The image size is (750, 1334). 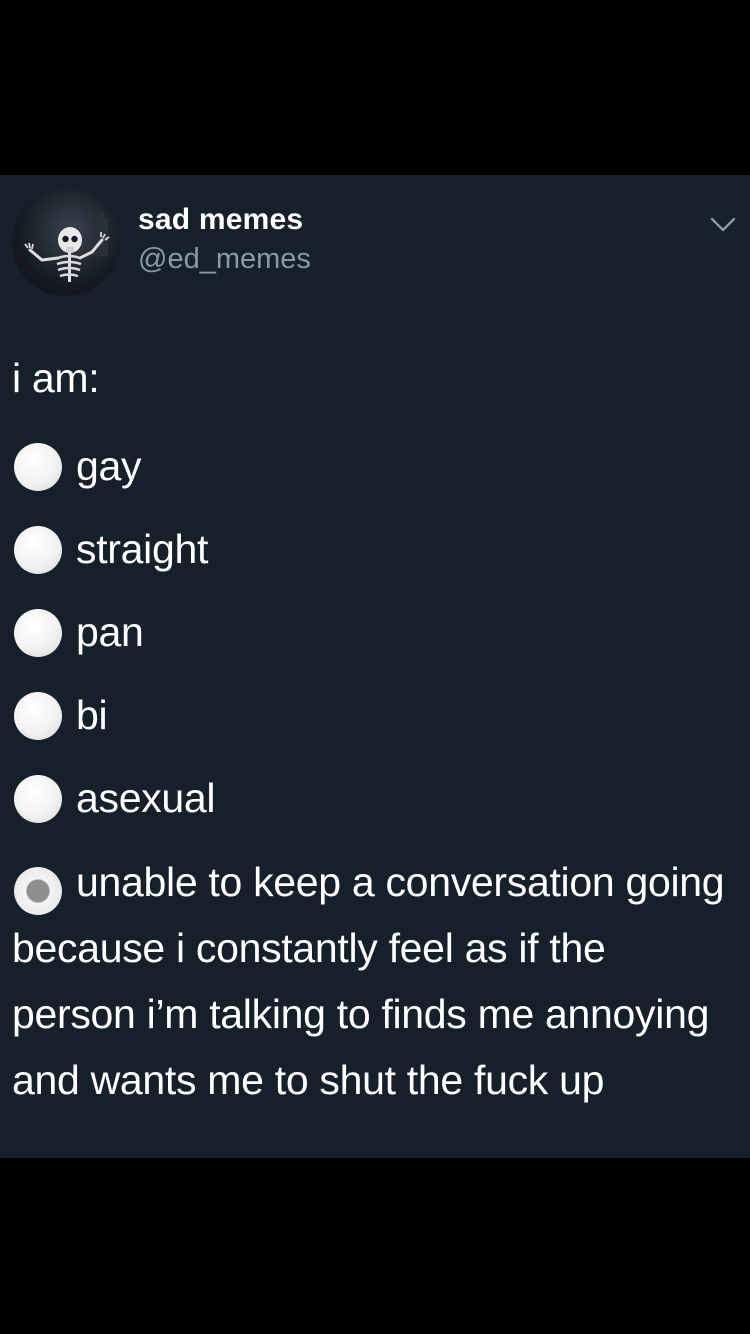 What do you see at coordinates (56, 378) in the screenshot?
I see `tweet-intro: i am:` at bounding box center [56, 378].